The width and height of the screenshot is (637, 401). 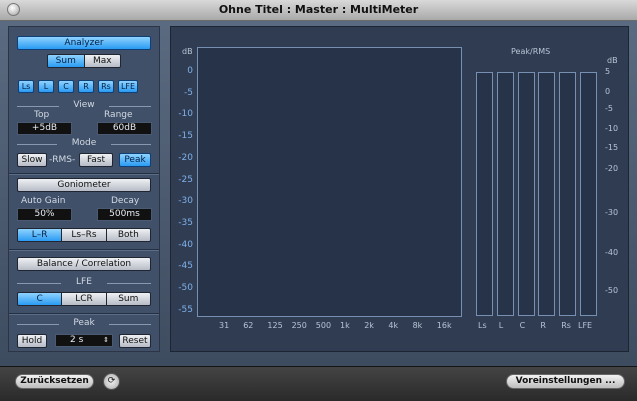 I want to click on auto-gain-label: Auto Gain, so click(x=43, y=201).